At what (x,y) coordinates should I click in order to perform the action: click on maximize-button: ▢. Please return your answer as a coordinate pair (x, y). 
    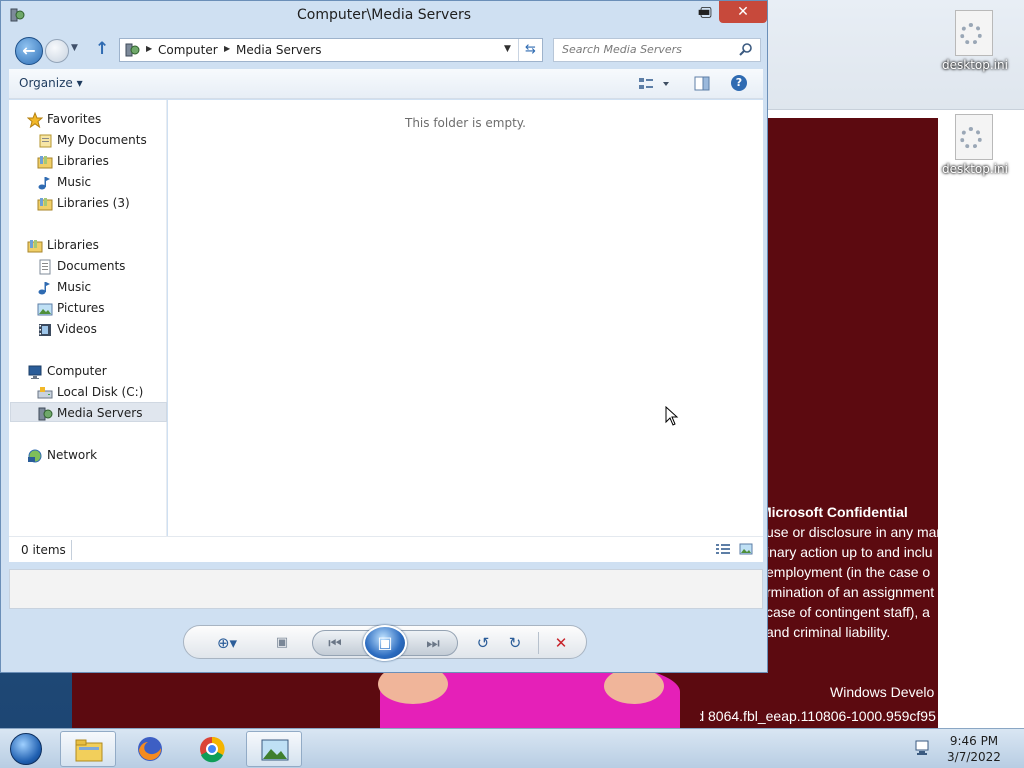
    Looking at the image, I should click on (706, 12).